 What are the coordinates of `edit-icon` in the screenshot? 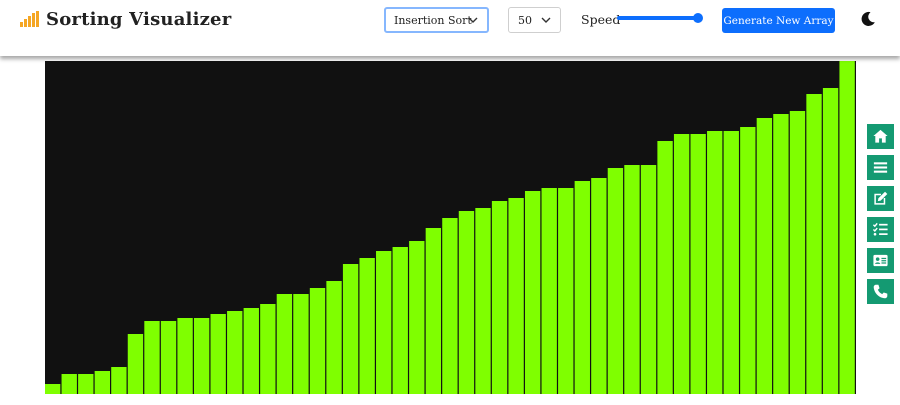 It's located at (881, 198).